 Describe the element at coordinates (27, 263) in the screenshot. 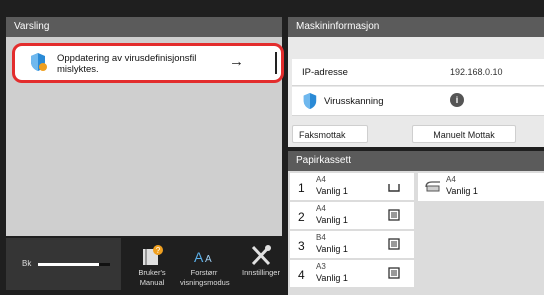

I see `toner-color-label: Bk` at that location.